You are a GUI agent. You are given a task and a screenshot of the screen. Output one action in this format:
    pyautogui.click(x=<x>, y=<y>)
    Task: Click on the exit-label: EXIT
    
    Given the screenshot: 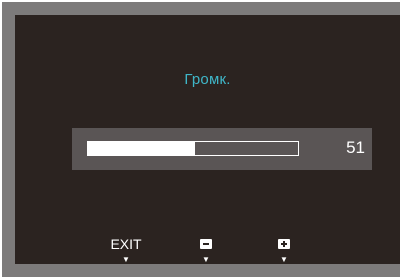 What is the action you would take?
    pyautogui.click(x=126, y=244)
    